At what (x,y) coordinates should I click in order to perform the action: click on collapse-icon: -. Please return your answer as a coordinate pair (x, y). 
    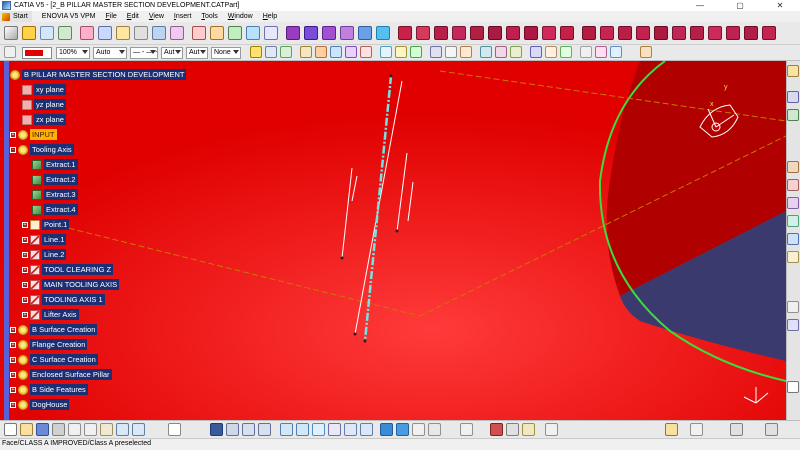
    Looking at the image, I should click on (13, 149).